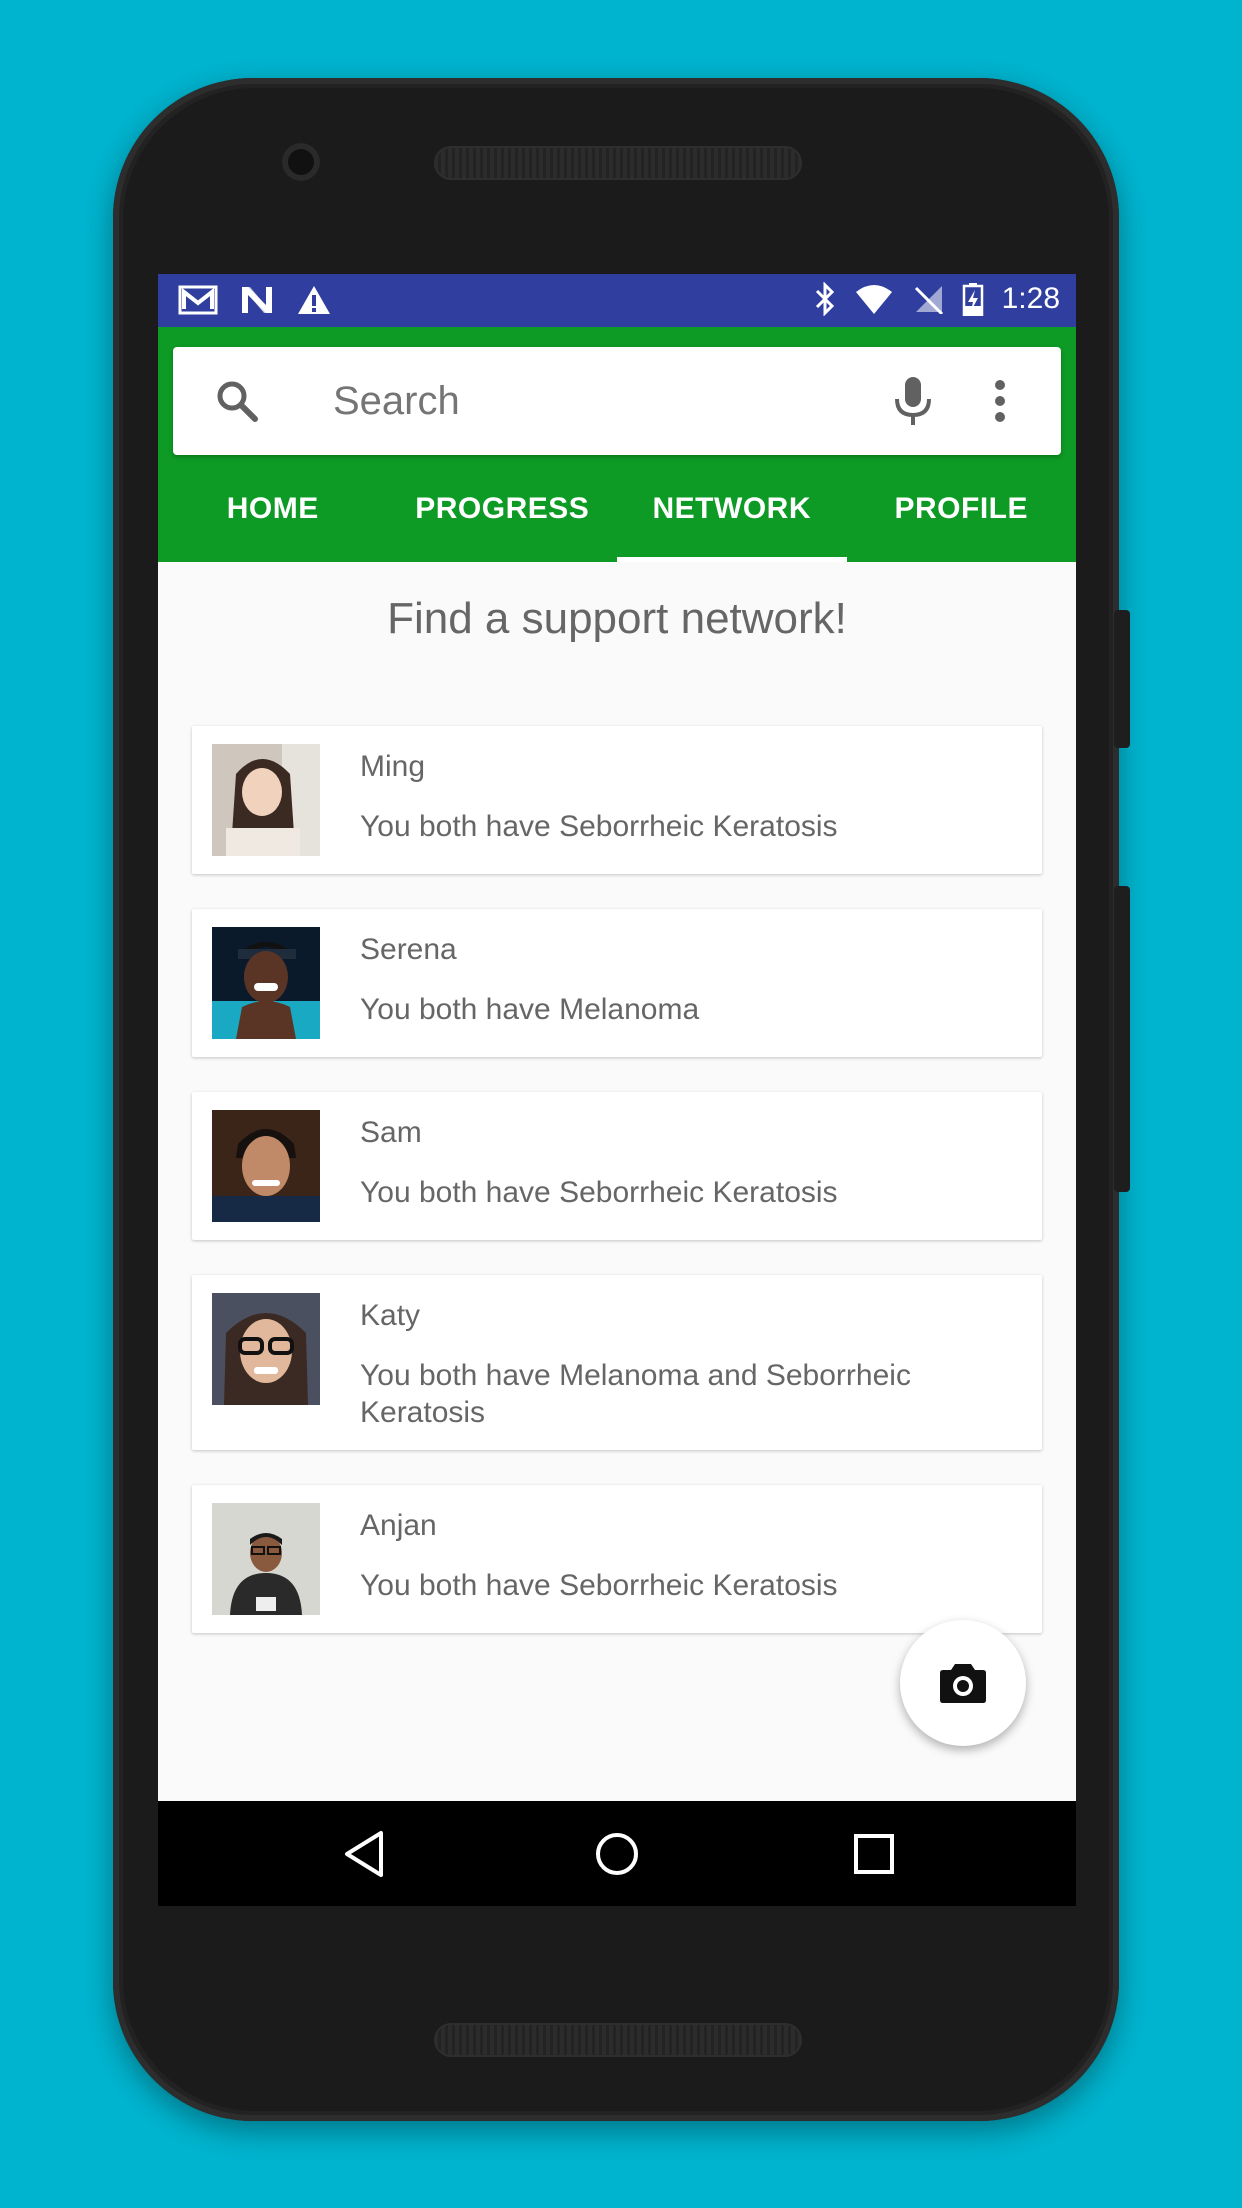  I want to click on network-card: Serena You both have Melanoma, so click(617, 983).